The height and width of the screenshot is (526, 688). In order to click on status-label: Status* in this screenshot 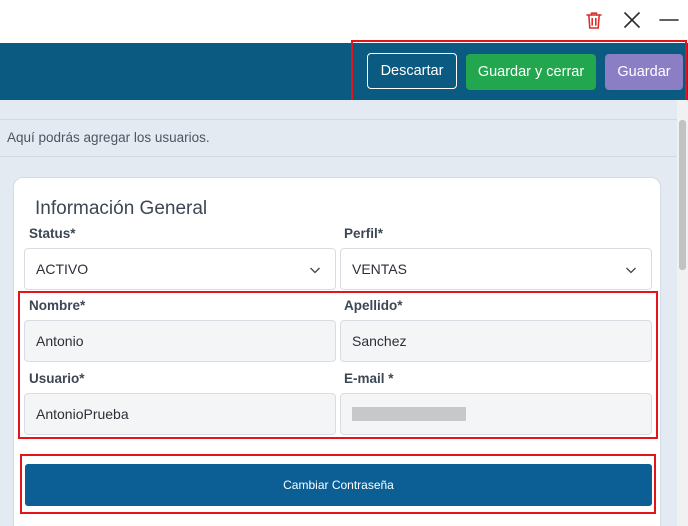, I will do `click(52, 233)`.